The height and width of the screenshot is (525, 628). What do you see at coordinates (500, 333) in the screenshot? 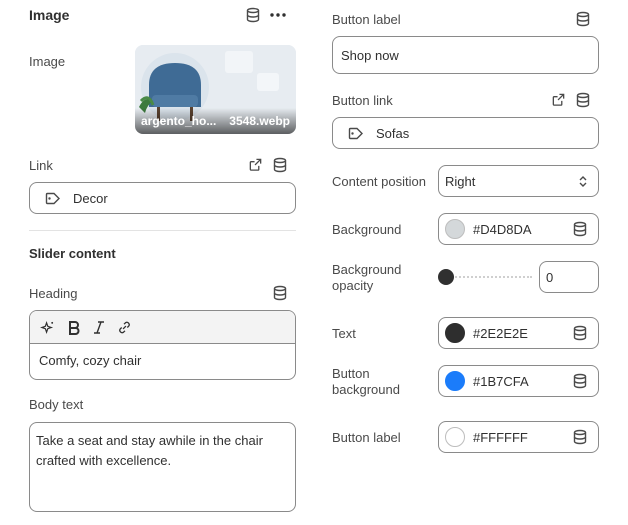
I see `text-color-value: #2E2E2E` at bounding box center [500, 333].